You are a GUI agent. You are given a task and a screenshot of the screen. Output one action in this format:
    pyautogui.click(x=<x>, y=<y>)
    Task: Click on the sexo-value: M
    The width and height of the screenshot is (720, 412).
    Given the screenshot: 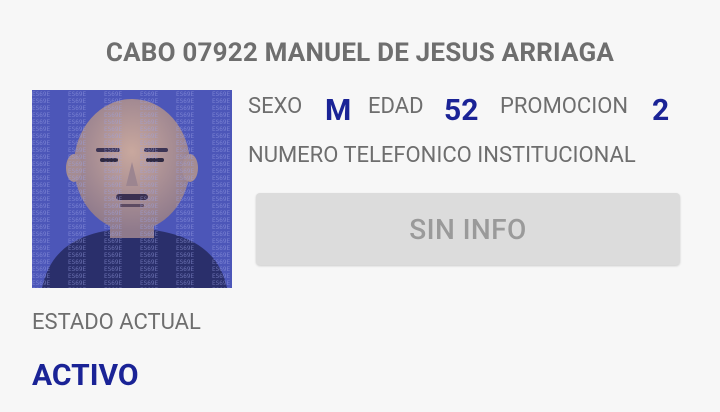 What is the action you would take?
    pyautogui.click(x=338, y=110)
    